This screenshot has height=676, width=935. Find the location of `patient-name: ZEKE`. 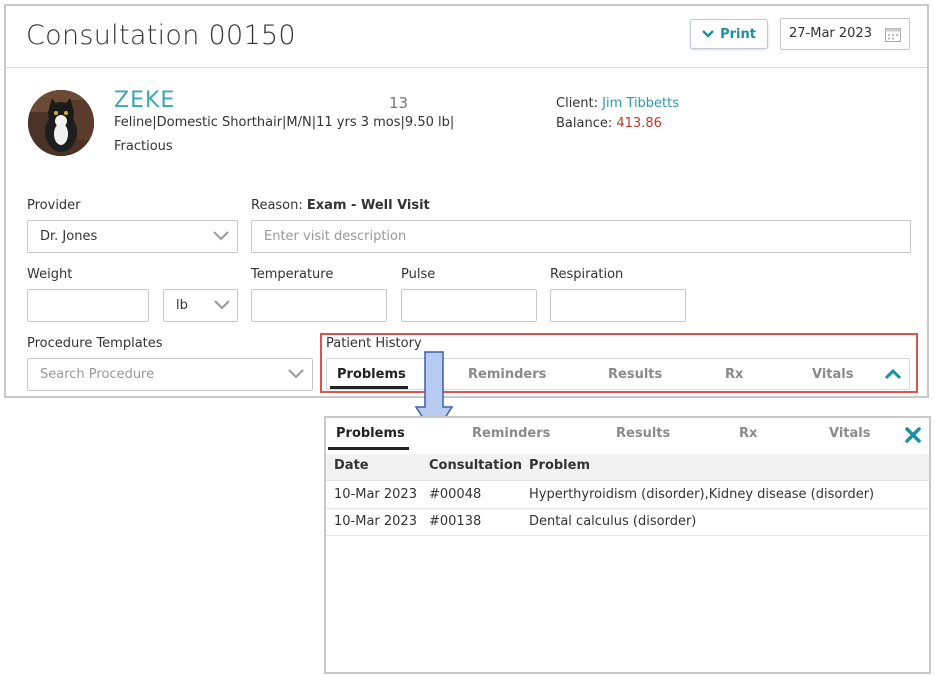

patient-name: ZEKE is located at coordinates (144, 100).